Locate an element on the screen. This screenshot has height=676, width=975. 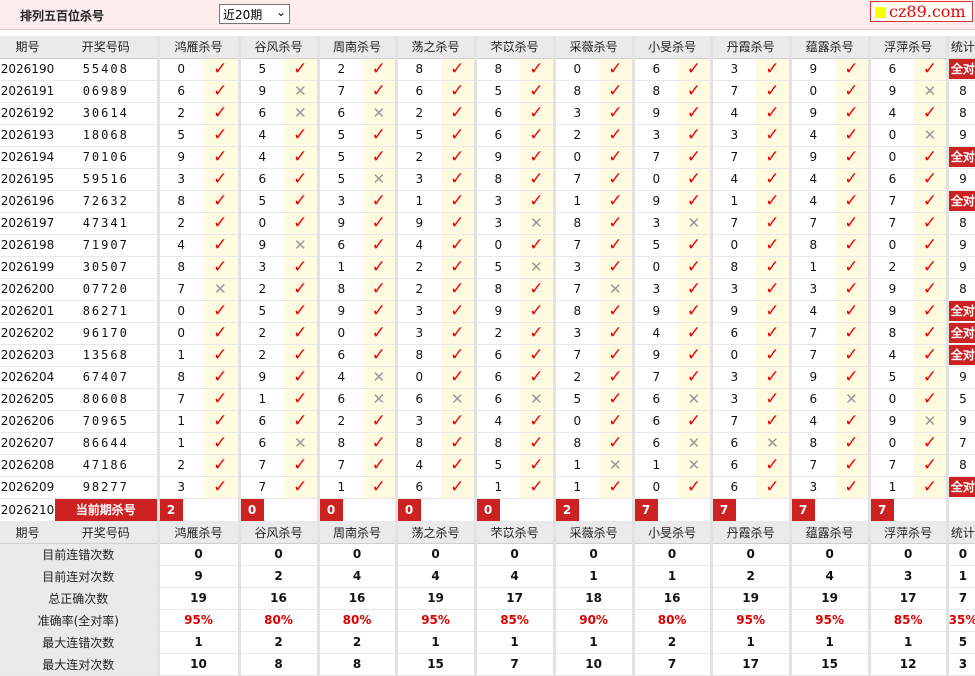
current-empty-cell is located at coordinates (931, 510).